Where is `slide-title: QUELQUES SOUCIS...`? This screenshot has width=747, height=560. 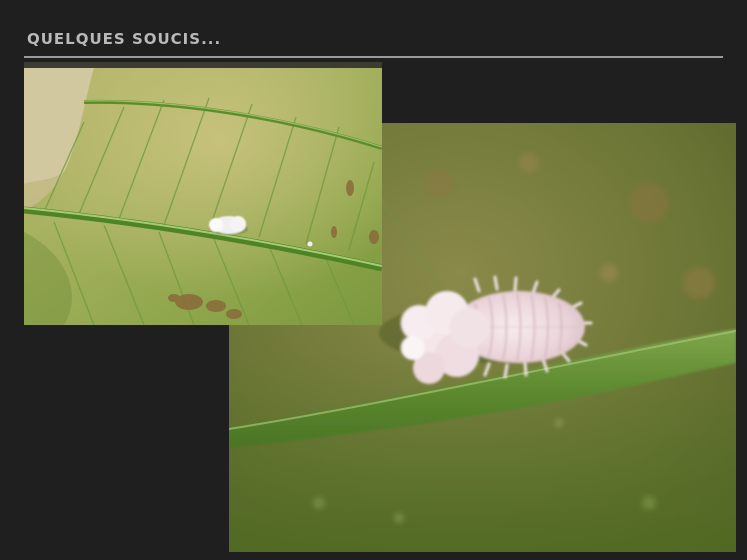
slide-title: QUELQUES SOUCIS... is located at coordinates (124, 39).